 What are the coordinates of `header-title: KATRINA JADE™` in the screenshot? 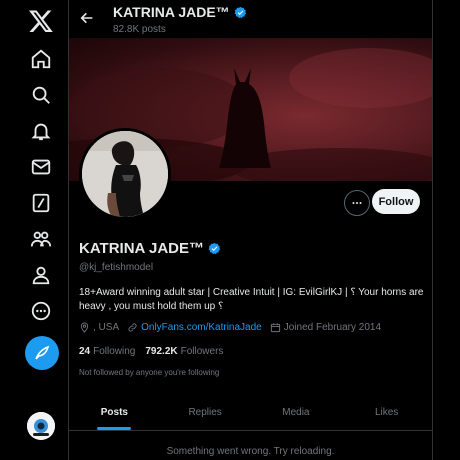 It's located at (180, 12).